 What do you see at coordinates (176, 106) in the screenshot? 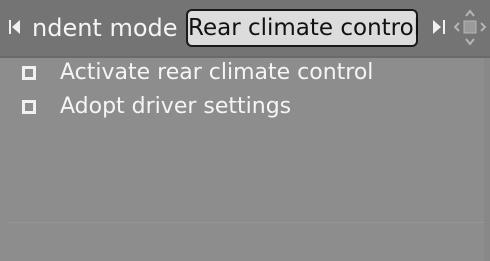
I see `menu-item-label: Adopt driver settings` at bounding box center [176, 106].